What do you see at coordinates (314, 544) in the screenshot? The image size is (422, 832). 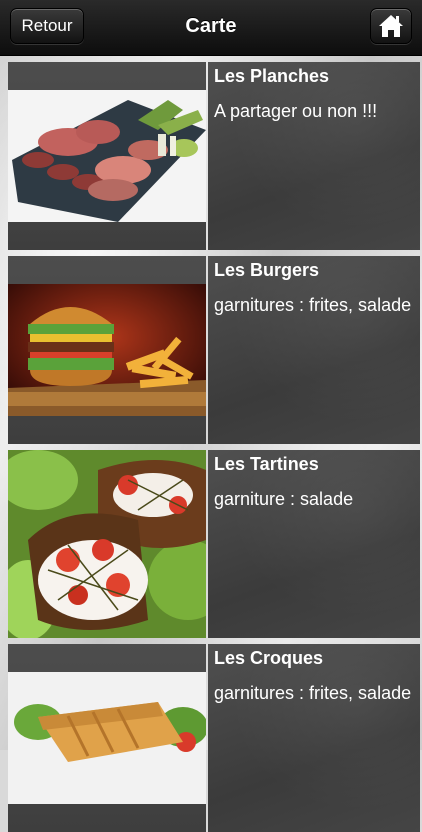 I see `item-info: Les Tartines garniture : salade` at bounding box center [314, 544].